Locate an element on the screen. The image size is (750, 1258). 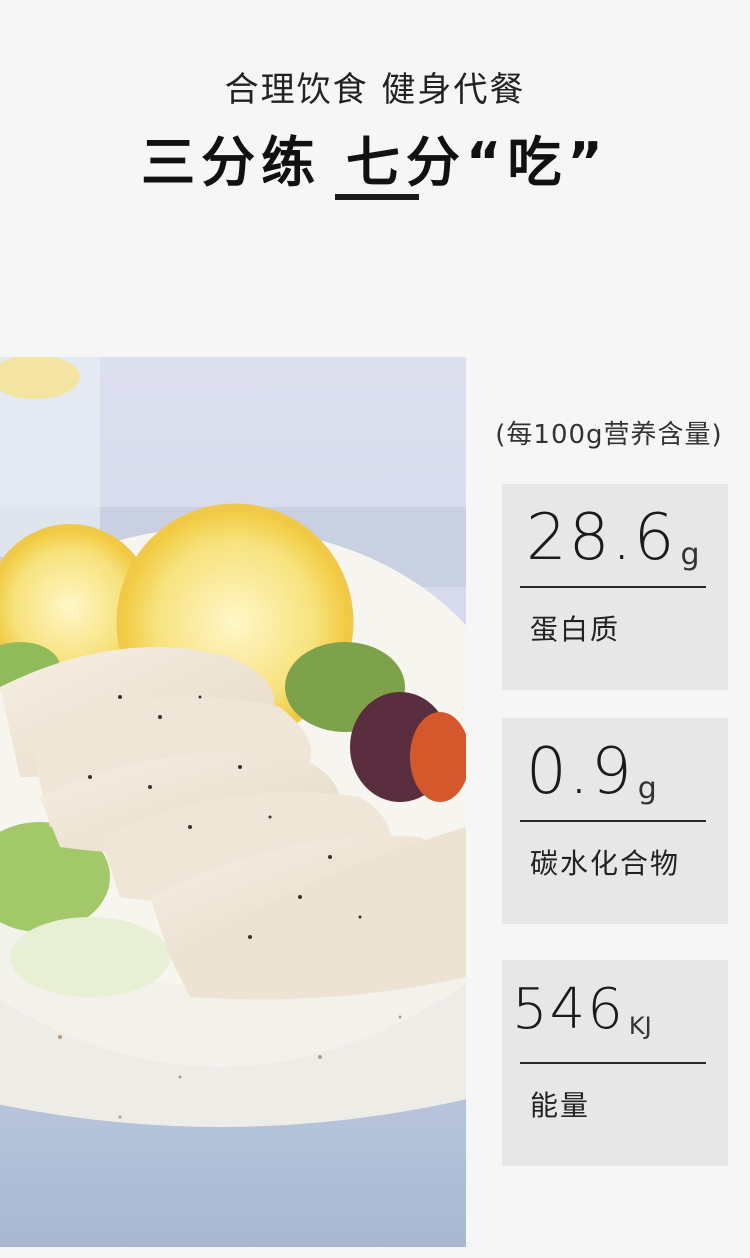
nutrition-caption: (每100g营养含量) is located at coordinates (609, 435).